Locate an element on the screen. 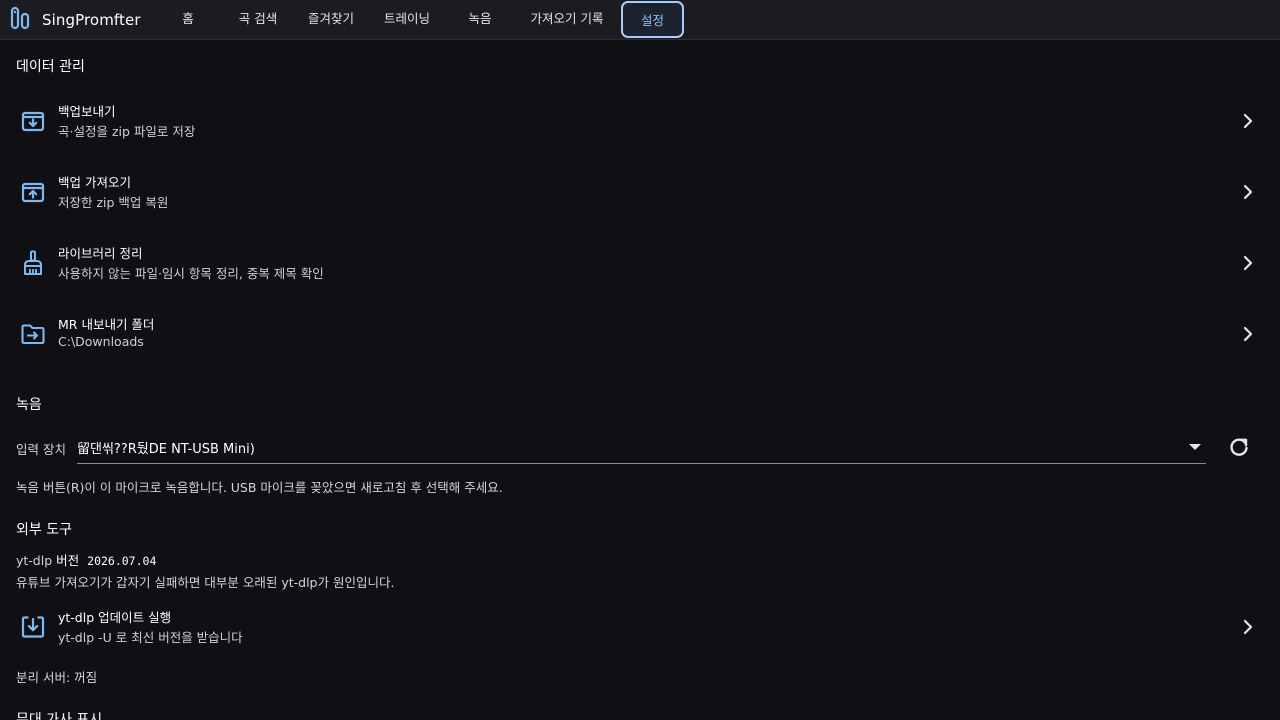  app-brand: SingPromfter is located at coordinates (75, 20).